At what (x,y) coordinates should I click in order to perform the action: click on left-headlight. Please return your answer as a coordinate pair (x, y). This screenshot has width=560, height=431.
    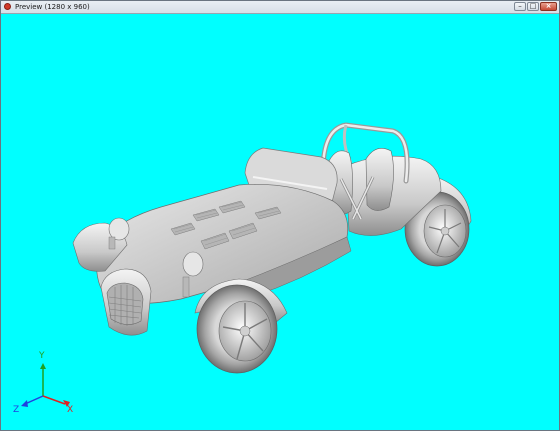
    Looking at the image, I should click on (119, 229).